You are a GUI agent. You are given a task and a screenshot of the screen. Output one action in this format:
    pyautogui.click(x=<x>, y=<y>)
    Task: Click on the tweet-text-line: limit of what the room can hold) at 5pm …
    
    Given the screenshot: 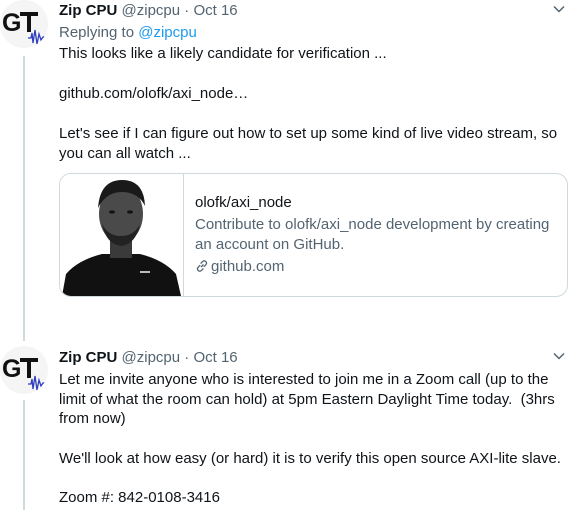 What is the action you would take?
    pyautogui.click(x=307, y=399)
    